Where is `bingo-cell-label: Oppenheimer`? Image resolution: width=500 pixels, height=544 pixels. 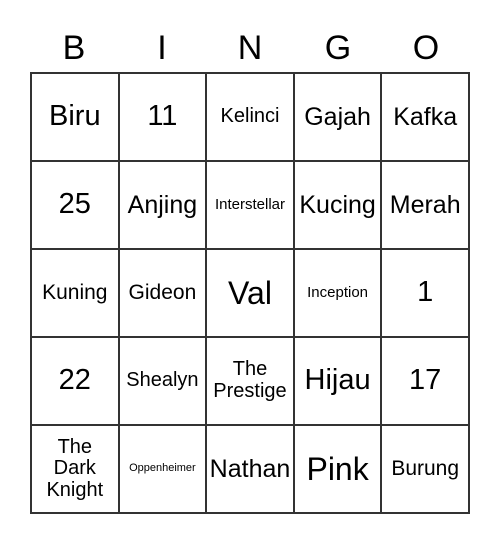
bingo-cell-label: Oppenheimer is located at coordinates (162, 468).